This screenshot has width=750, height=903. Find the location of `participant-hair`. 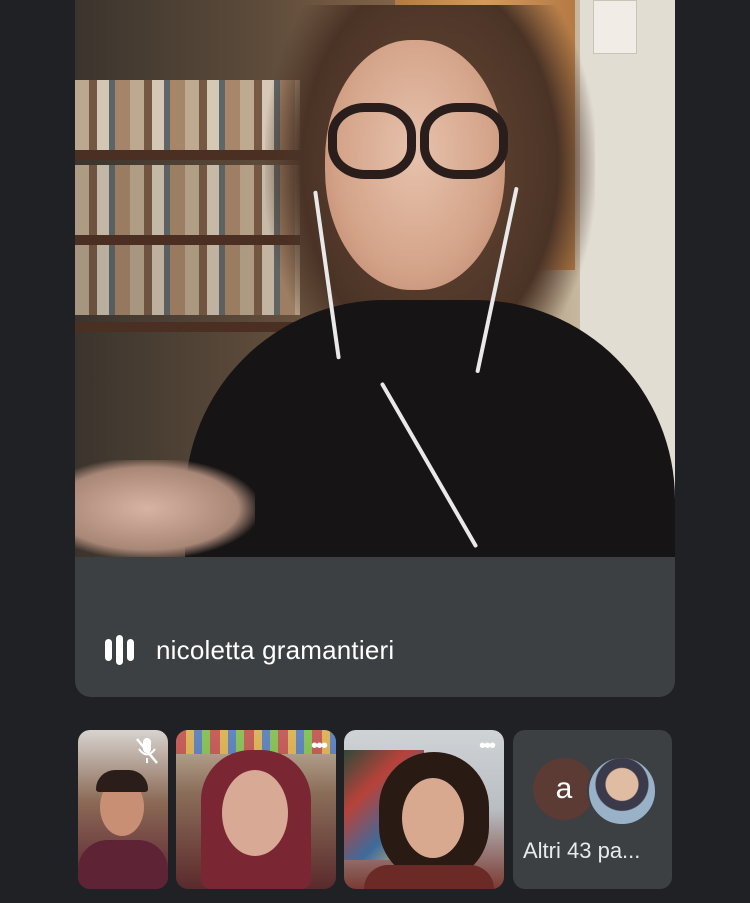

participant-hair is located at coordinates (122, 781).